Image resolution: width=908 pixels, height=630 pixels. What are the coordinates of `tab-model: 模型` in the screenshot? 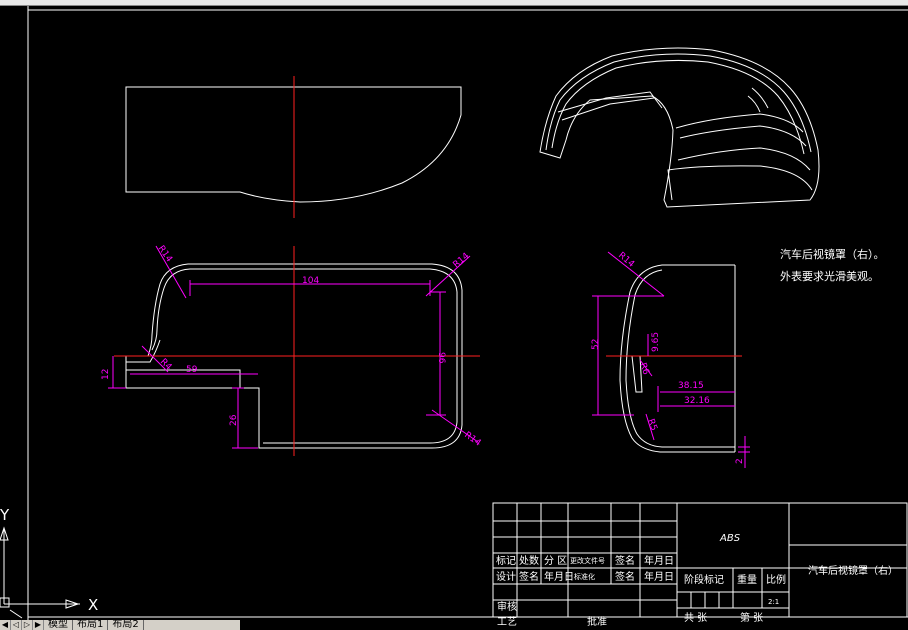 It's located at (58, 625).